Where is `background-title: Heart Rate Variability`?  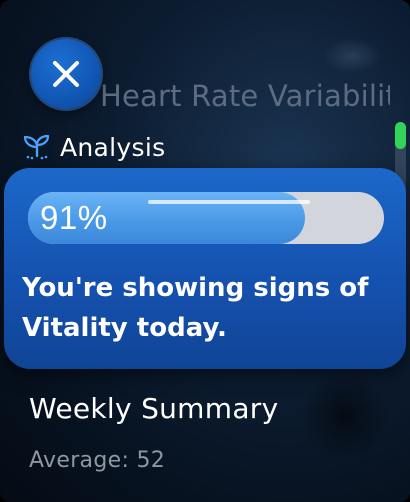
background-title: Heart Rate Variability is located at coordinates (245, 96).